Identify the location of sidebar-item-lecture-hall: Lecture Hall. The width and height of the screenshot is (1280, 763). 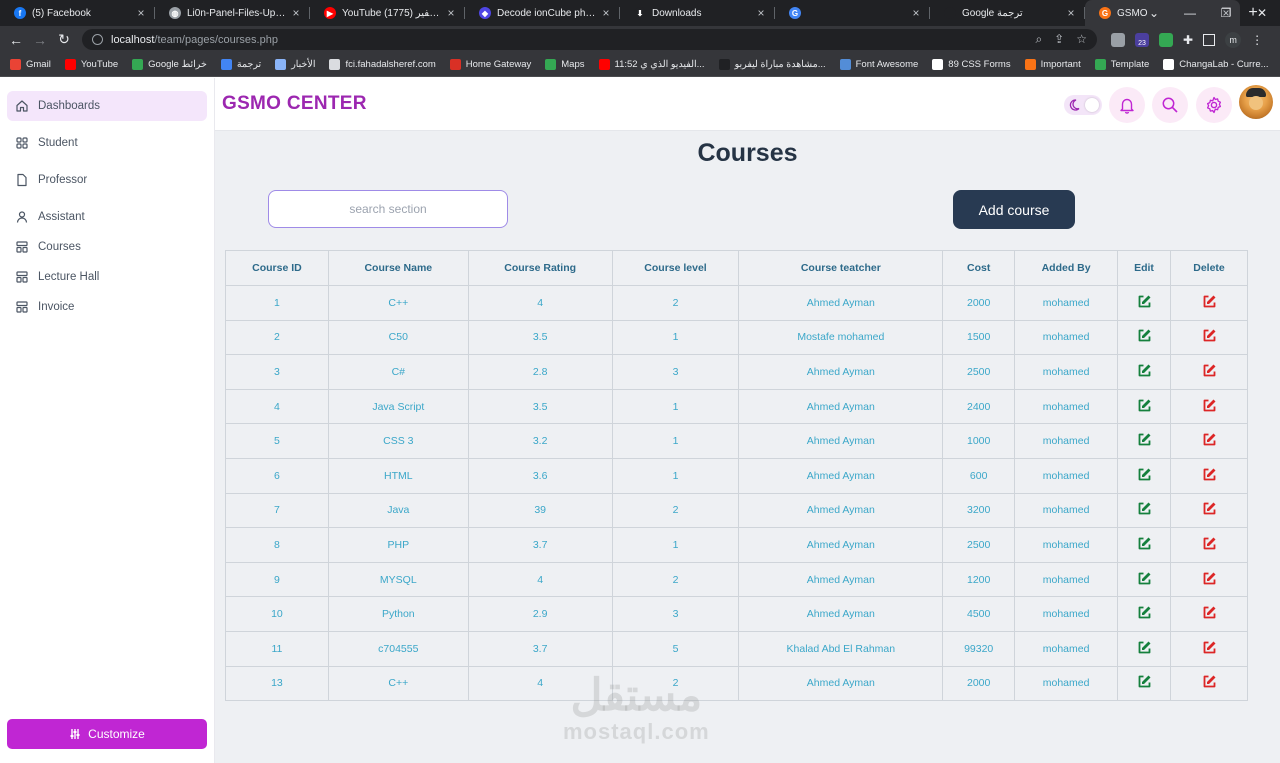
(107, 277).